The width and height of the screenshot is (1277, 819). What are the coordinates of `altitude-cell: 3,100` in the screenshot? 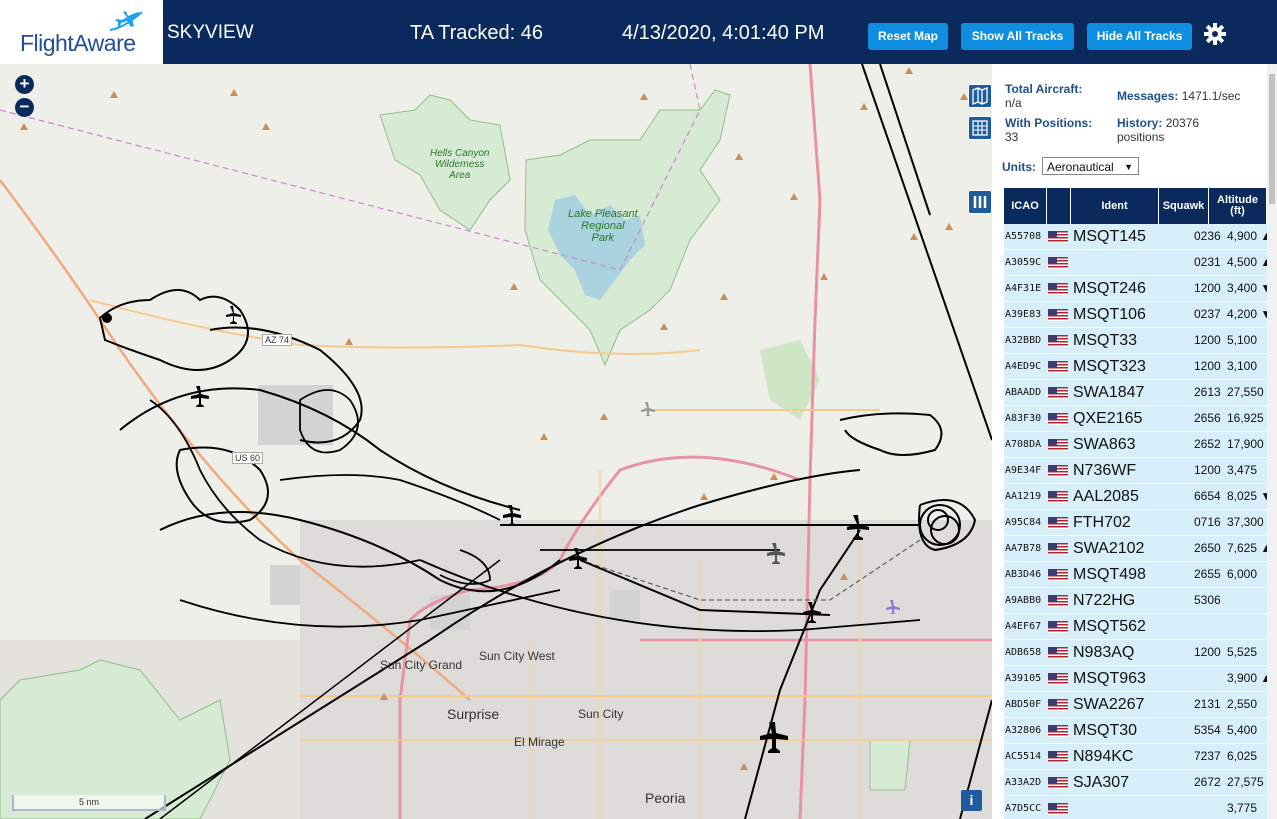 It's located at (1242, 366).